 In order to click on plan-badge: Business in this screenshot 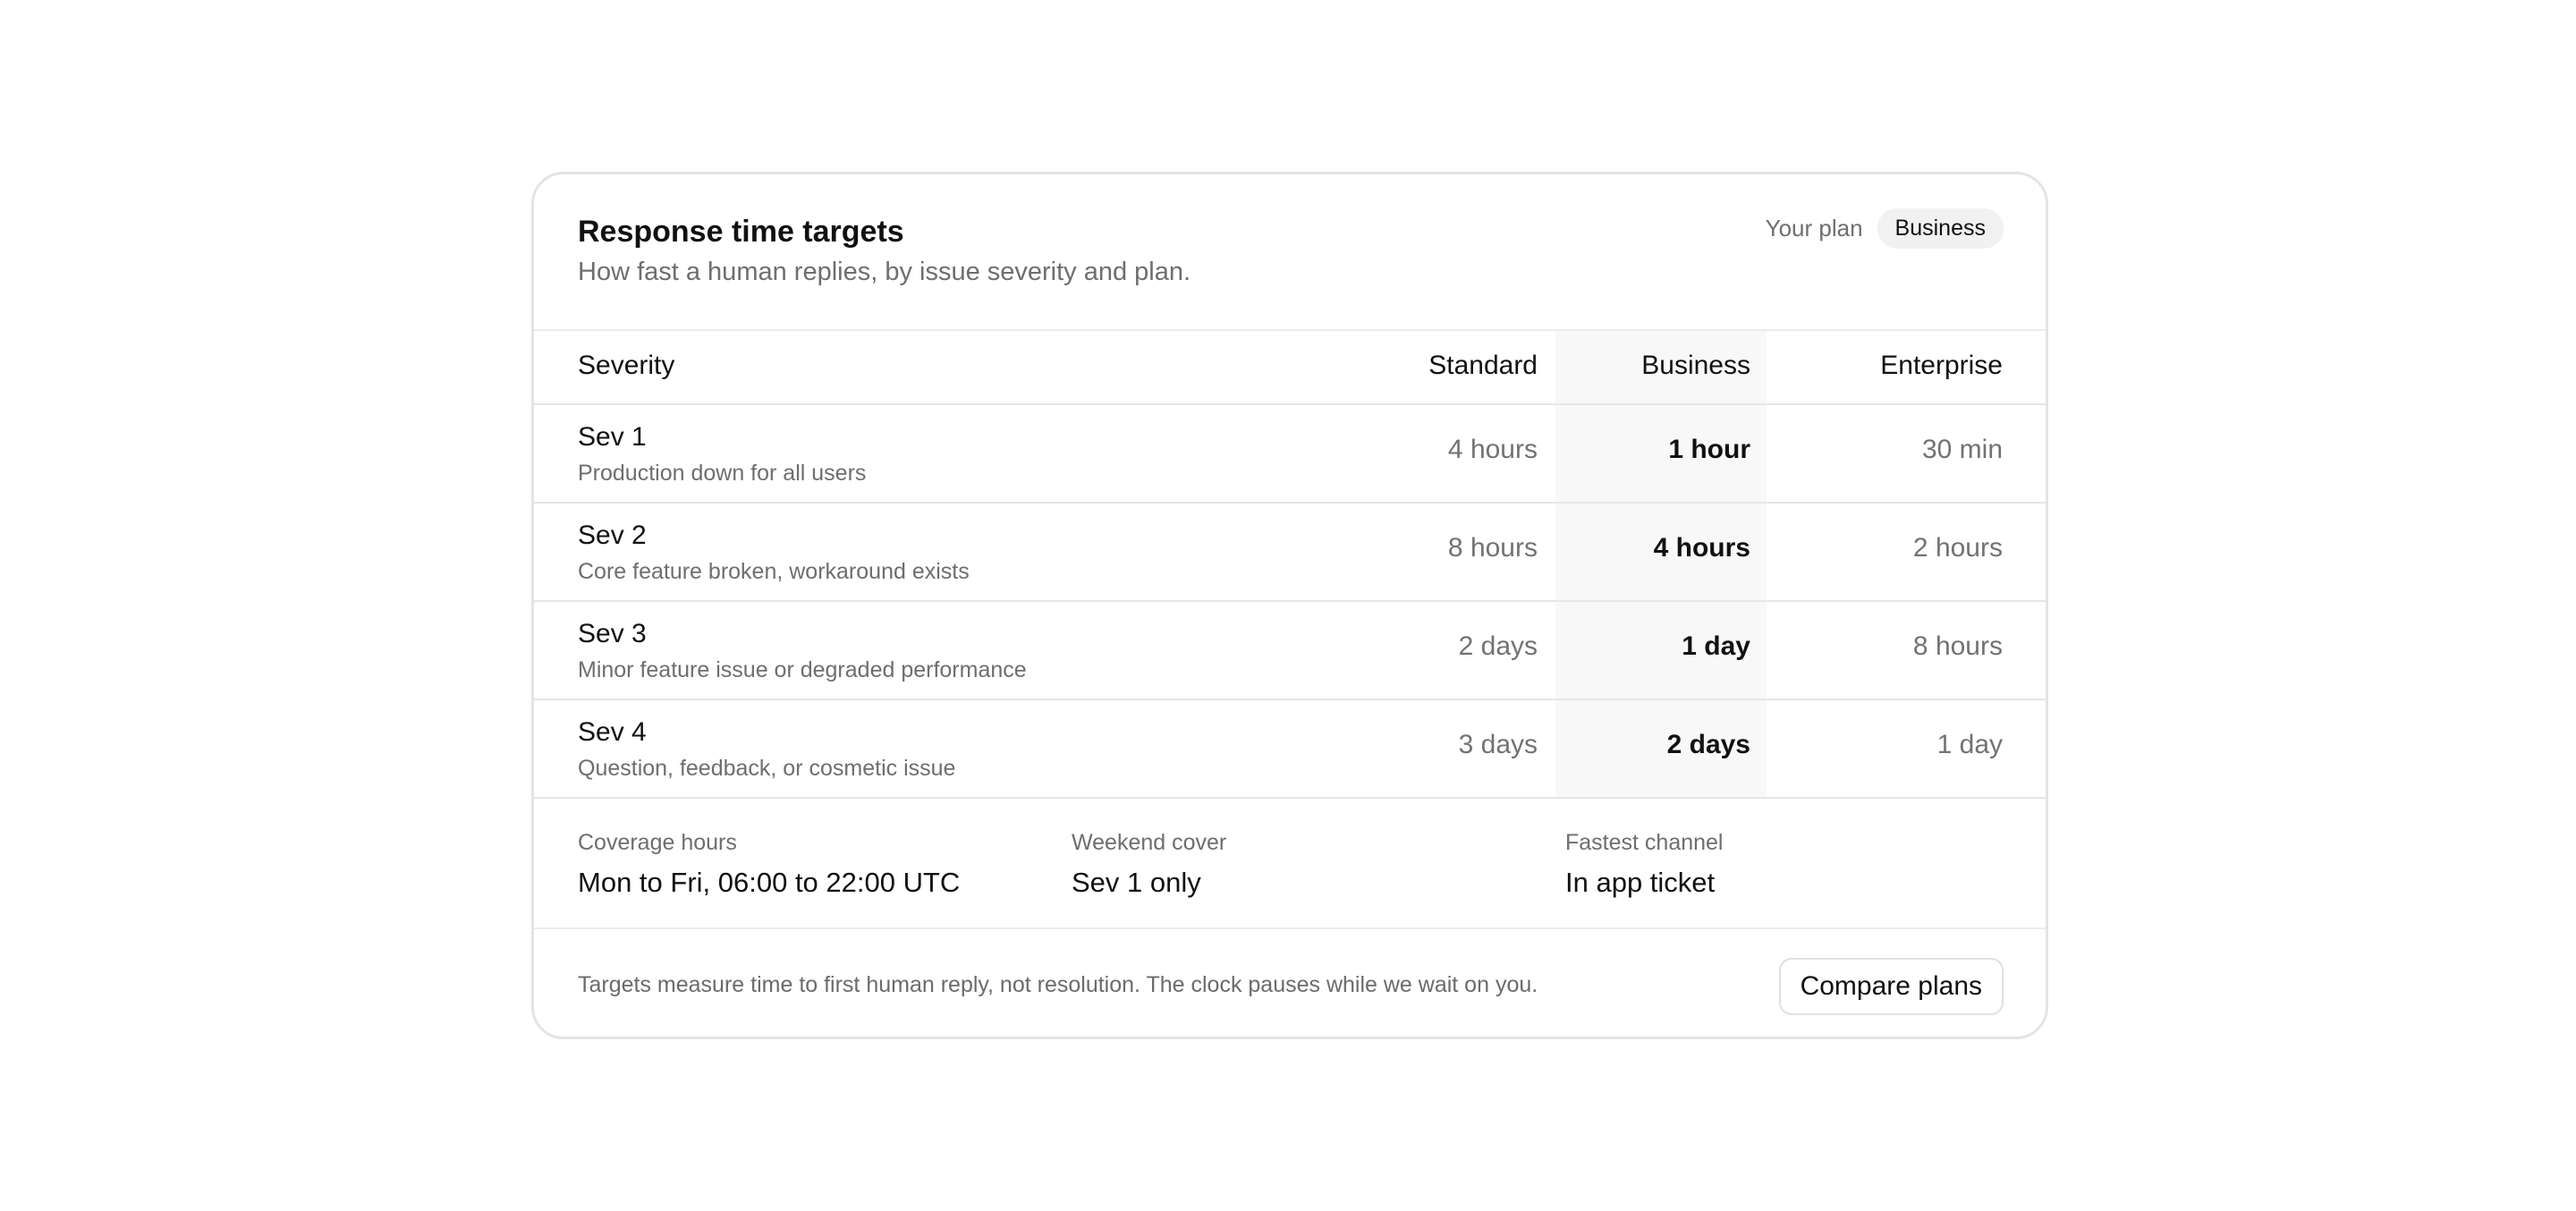, I will do `click(1940, 228)`.